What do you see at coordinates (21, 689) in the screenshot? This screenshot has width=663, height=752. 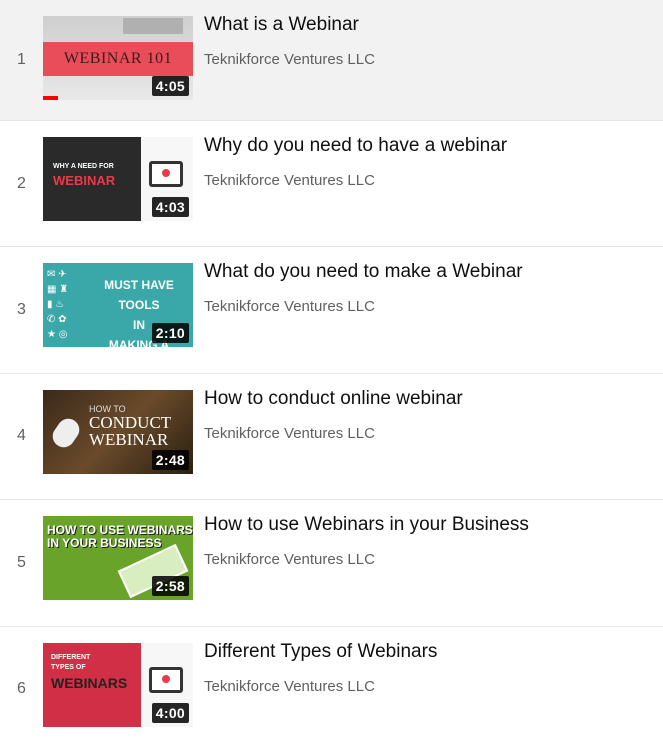 I see `item-index: 6` at bounding box center [21, 689].